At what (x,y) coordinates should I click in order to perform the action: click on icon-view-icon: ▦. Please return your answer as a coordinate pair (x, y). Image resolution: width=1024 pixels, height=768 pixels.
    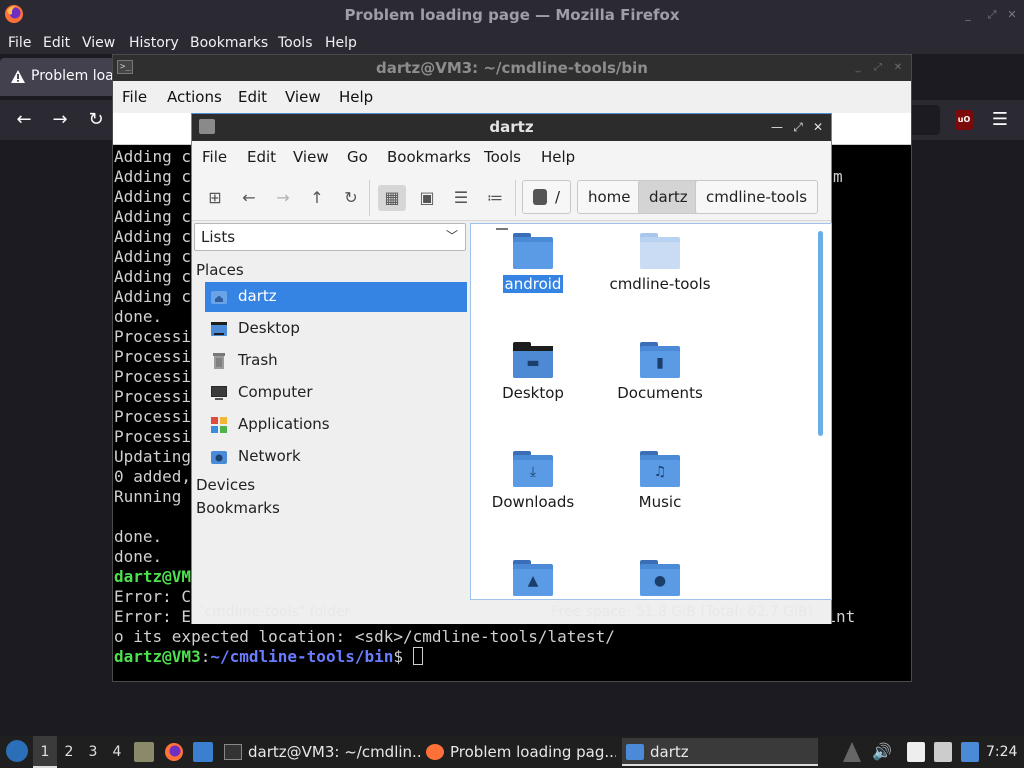
    Looking at the image, I should click on (392, 198).